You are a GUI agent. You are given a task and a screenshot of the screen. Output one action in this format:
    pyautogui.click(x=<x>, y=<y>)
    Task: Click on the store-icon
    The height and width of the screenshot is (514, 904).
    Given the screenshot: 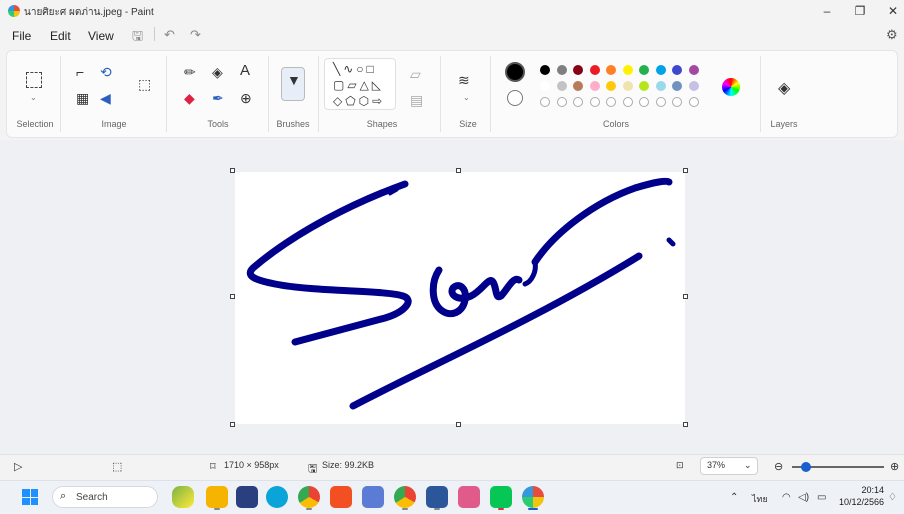 What is the action you would take?
    pyautogui.click(x=247, y=497)
    